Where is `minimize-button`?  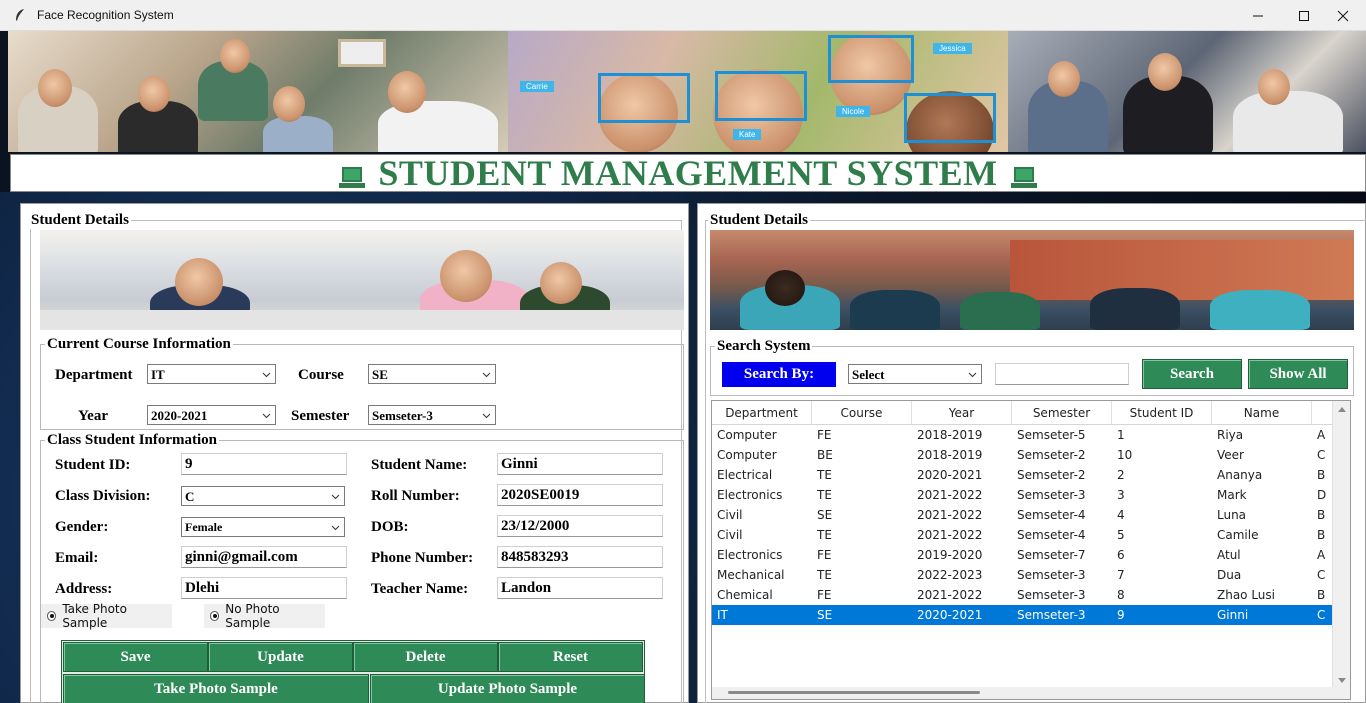
minimize-button is located at coordinates (1258, 15).